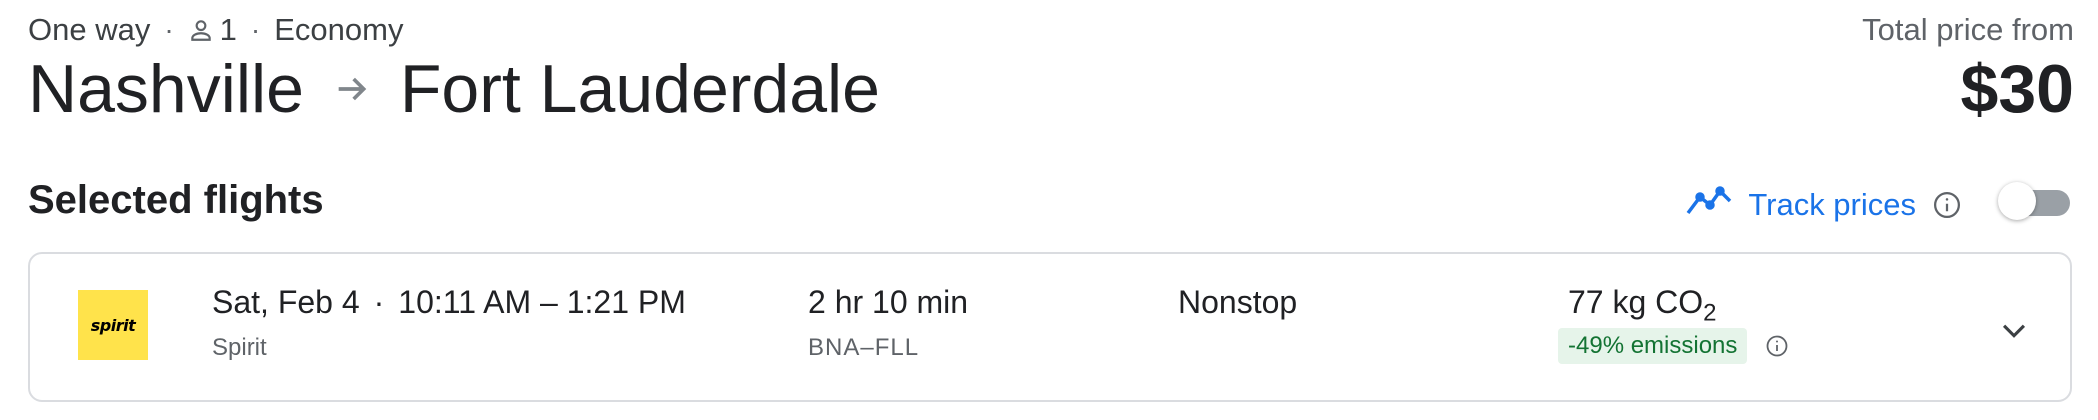 Image resolution: width=2098 pixels, height=420 pixels. I want to click on track-prices-label: Track prices, so click(1832, 204).